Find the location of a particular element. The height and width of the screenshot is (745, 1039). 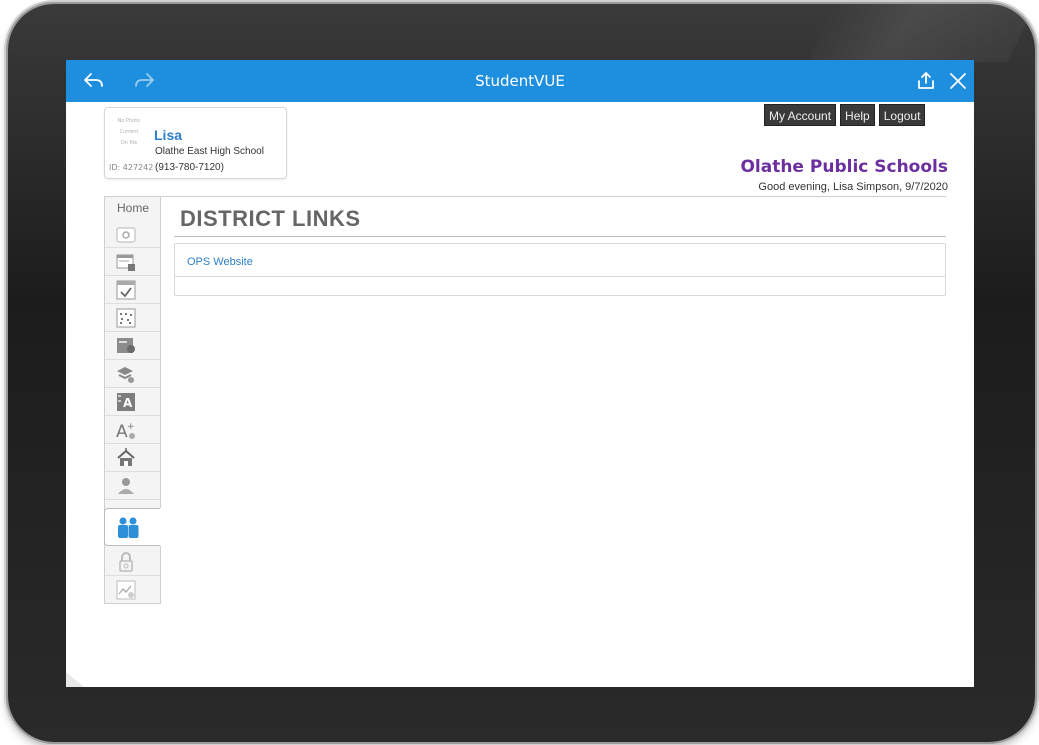

photo-line-1: No Photo is located at coordinates (129, 121).